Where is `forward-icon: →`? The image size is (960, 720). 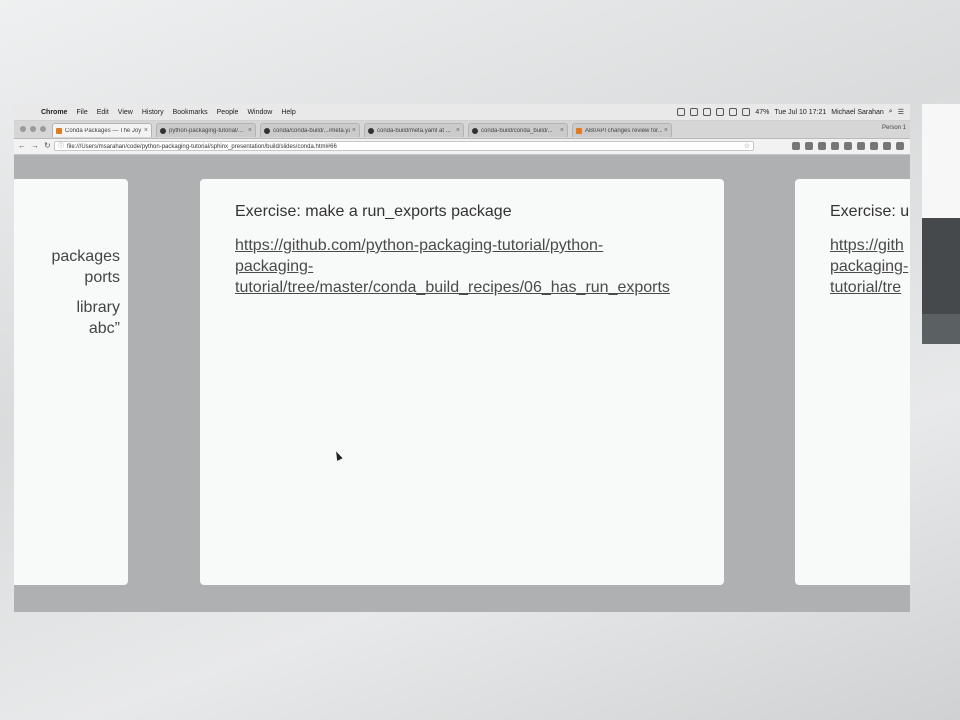 forward-icon: → is located at coordinates (35, 145).